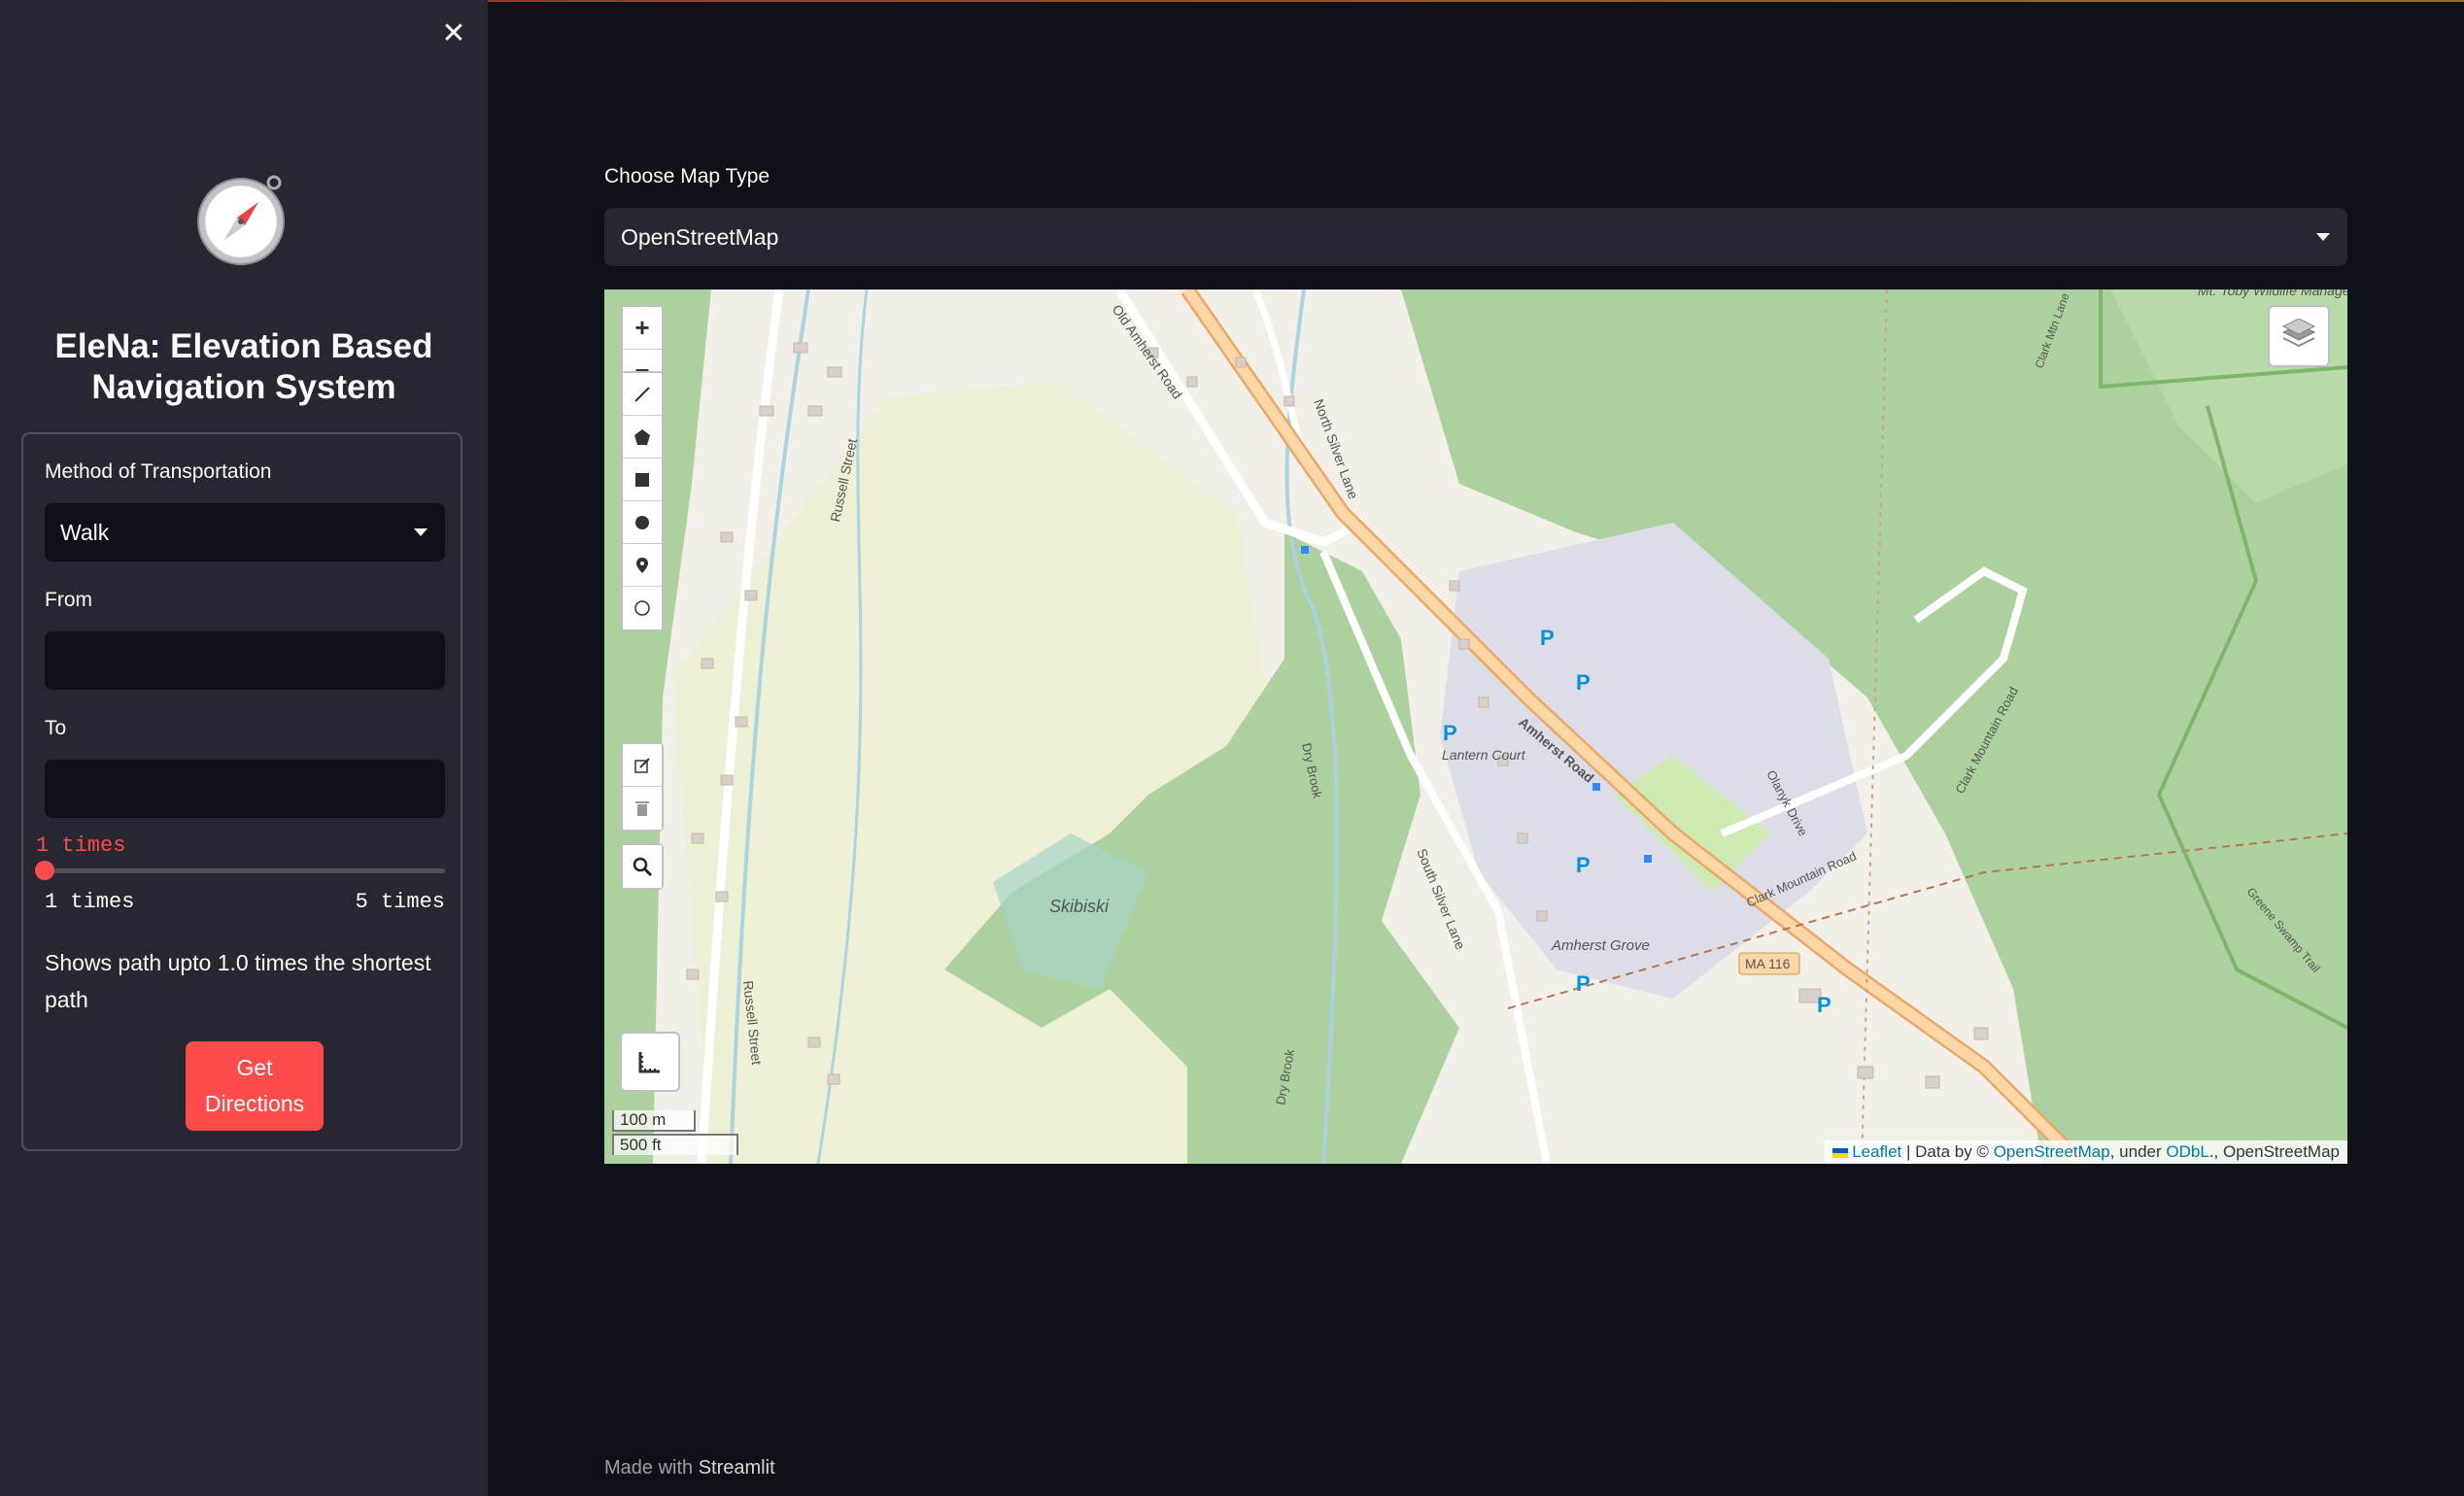 The height and width of the screenshot is (1496, 2464). I want to click on from-input, so click(245, 660).